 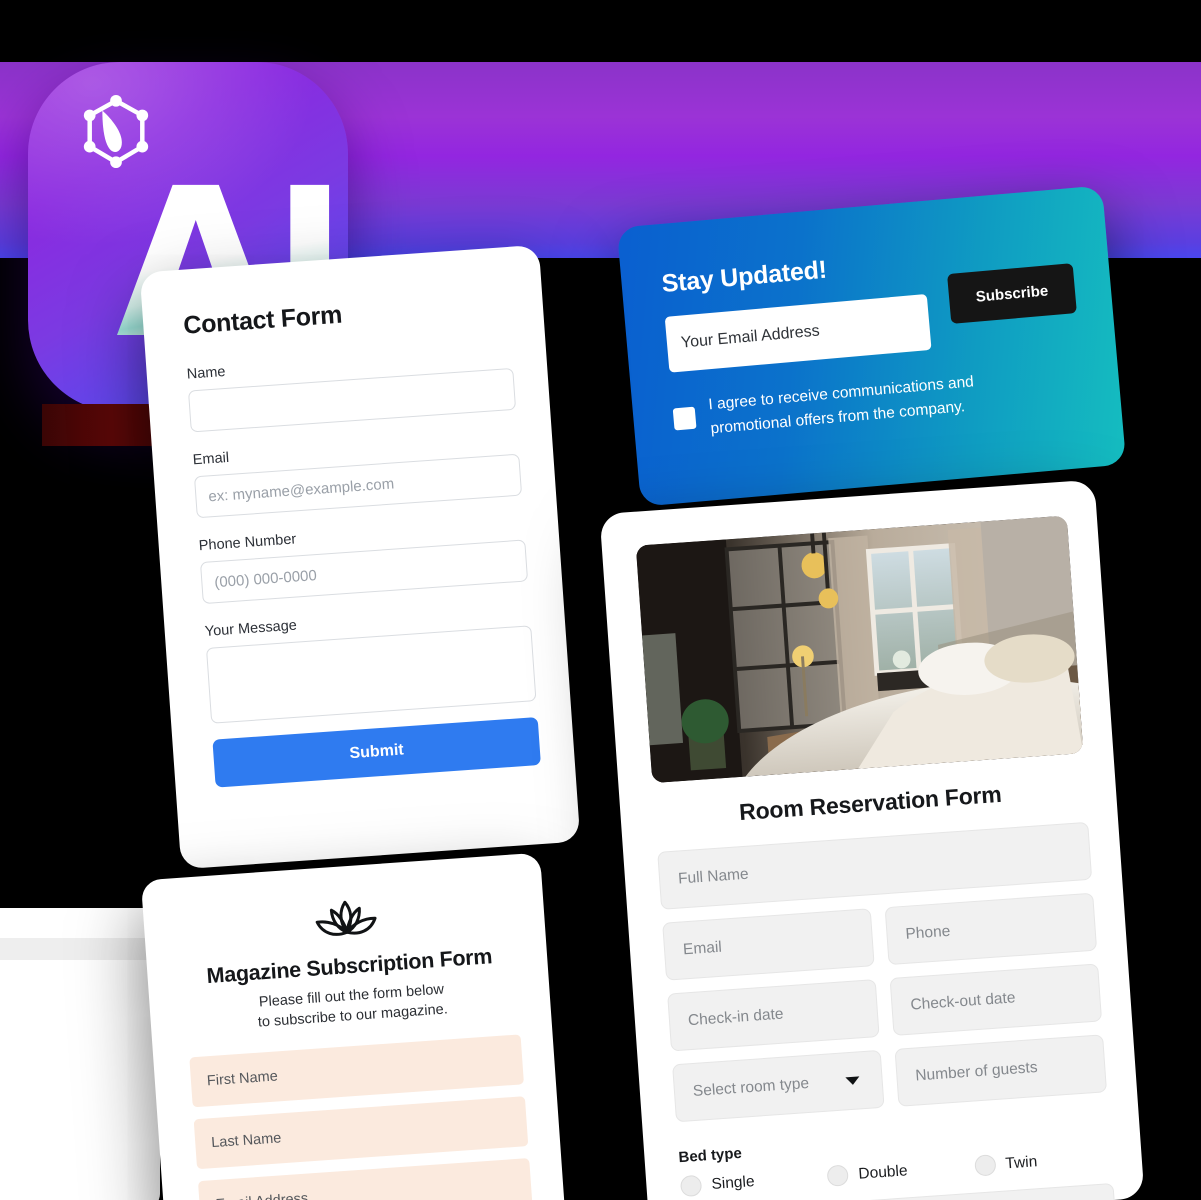 I want to click on bed-option-twin: Twin, so click(x=1042, y=1161).